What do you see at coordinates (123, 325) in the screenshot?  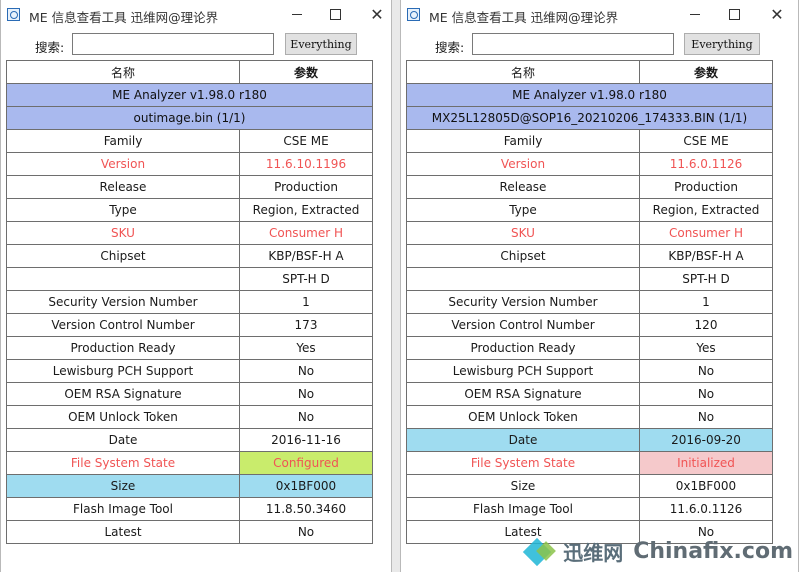 I see `row-name: Version Control Number` at bounding box center [123, 325].